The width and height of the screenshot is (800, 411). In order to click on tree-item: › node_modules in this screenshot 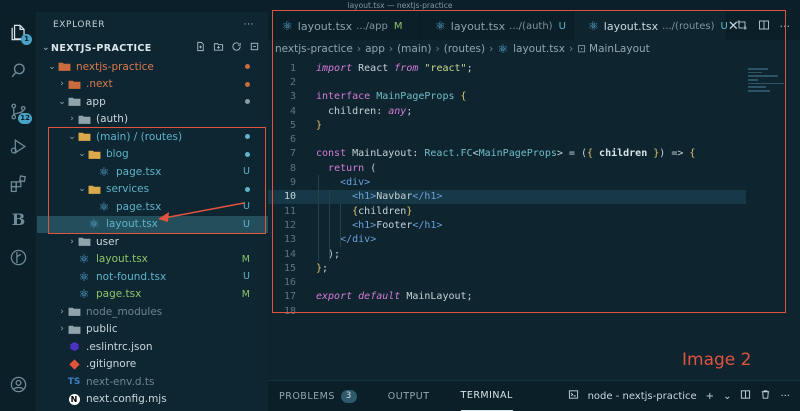, I will do `click(152, 312)`.